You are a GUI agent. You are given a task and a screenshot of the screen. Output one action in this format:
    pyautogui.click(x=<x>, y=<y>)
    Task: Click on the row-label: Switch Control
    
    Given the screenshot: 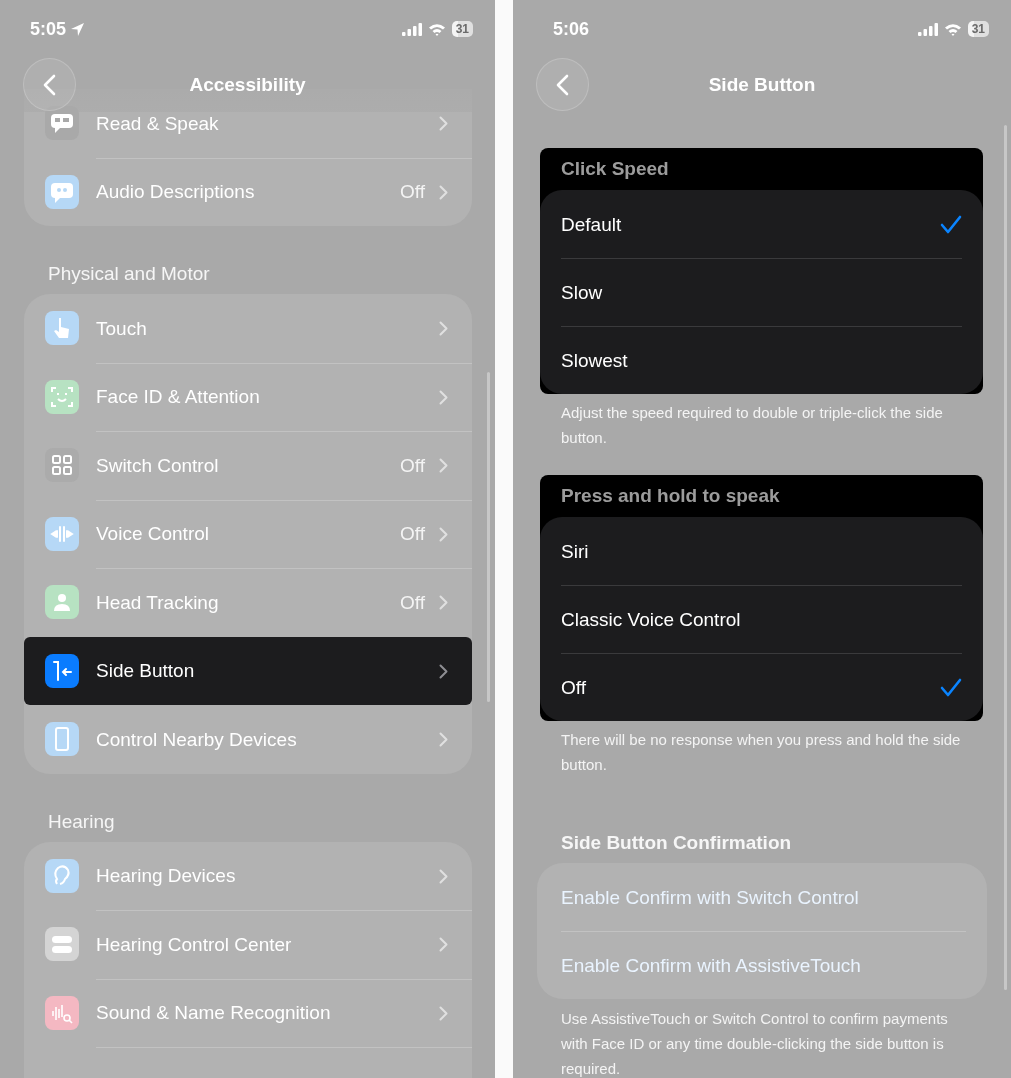 What is the action you would take?
    pyautogui.click(x=158, y=465)
    